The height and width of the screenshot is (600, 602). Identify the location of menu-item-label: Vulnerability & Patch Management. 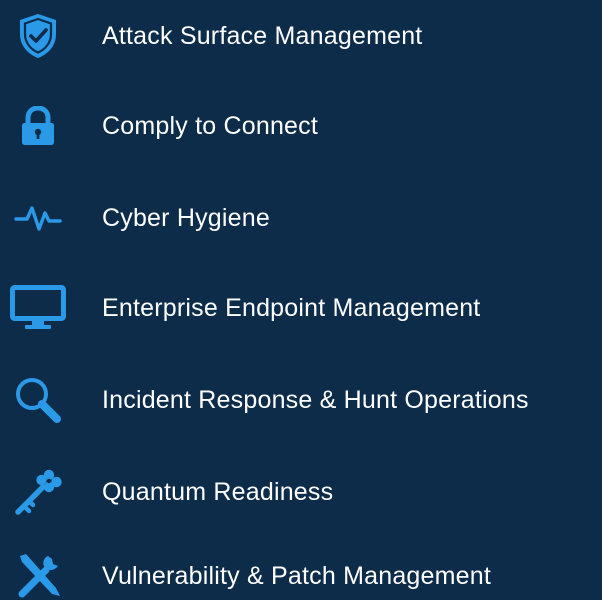
(297, 576).